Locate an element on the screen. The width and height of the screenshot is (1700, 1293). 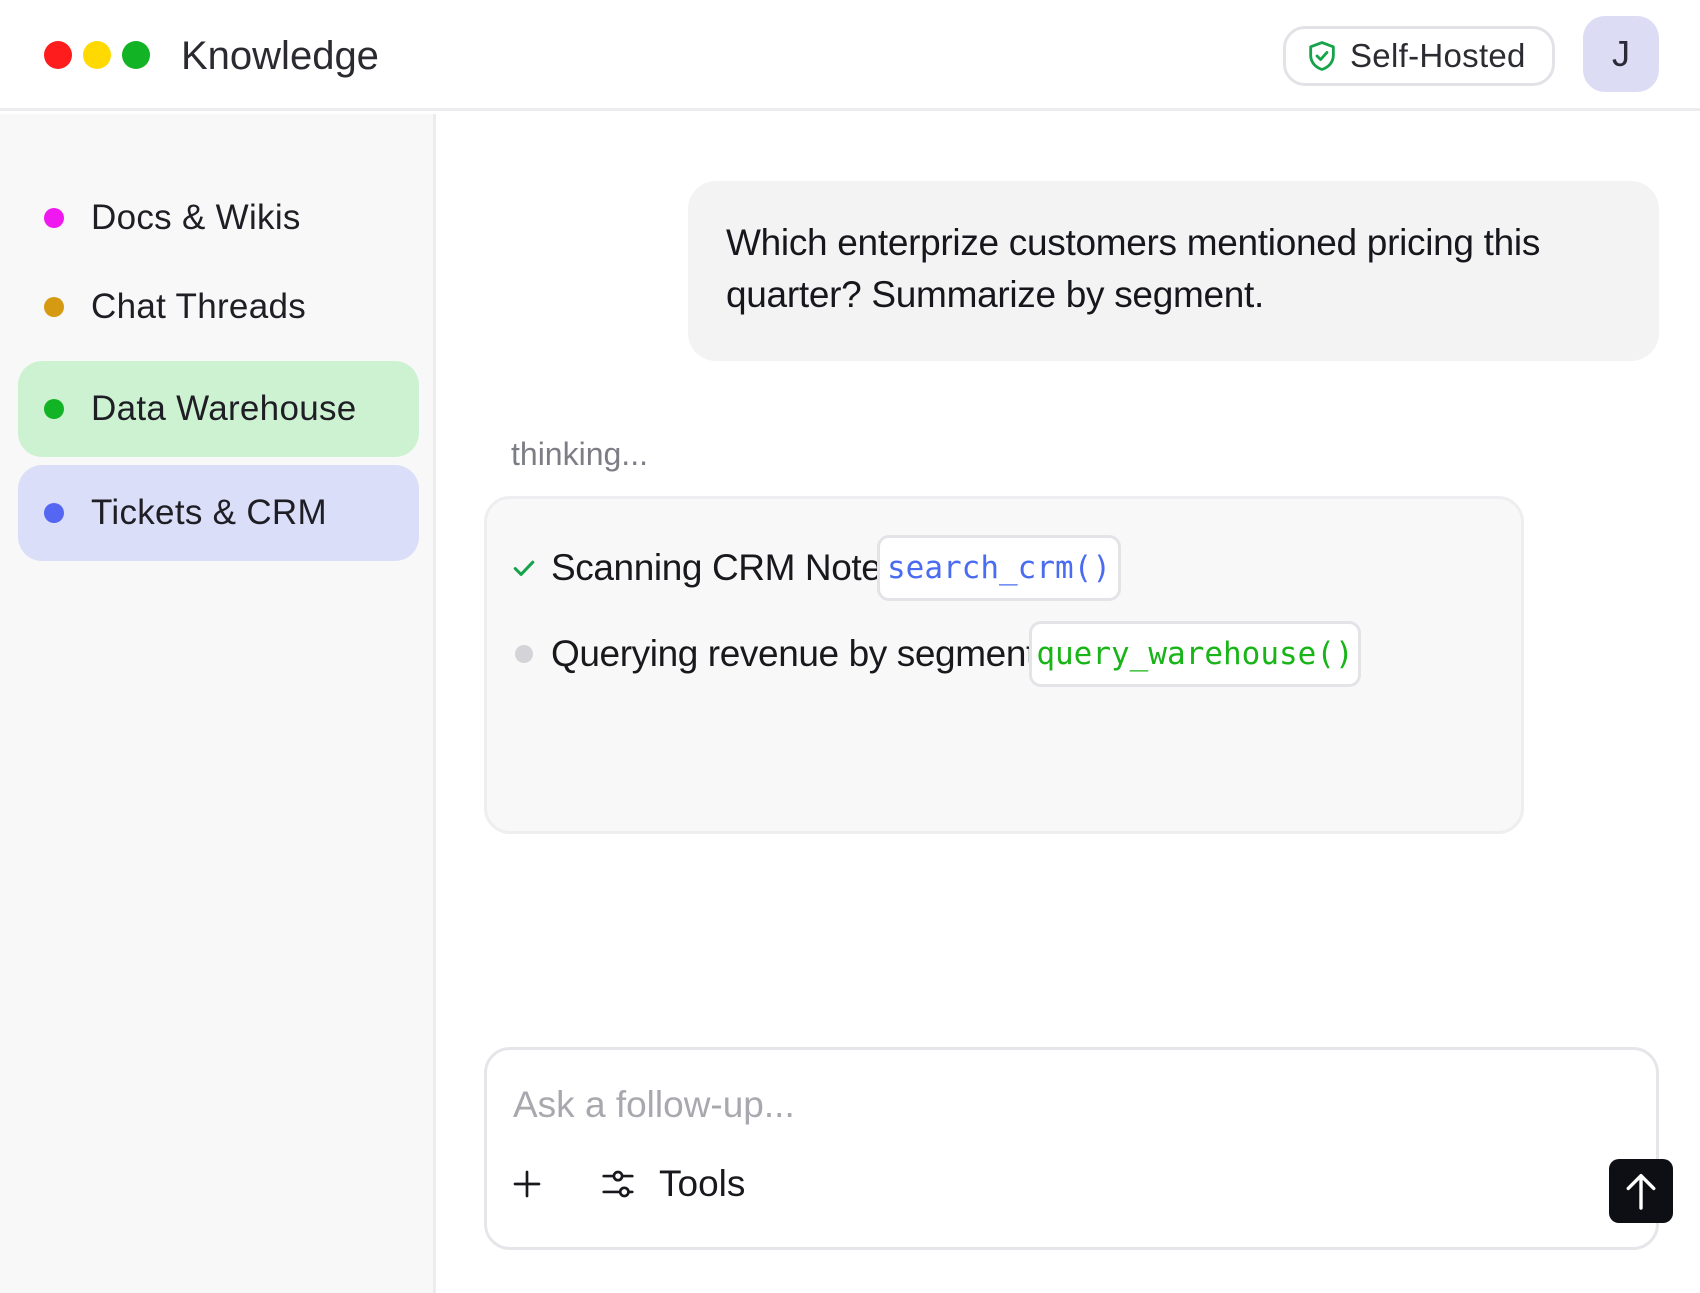
plus-icon is located at coordinates (527, 1184).